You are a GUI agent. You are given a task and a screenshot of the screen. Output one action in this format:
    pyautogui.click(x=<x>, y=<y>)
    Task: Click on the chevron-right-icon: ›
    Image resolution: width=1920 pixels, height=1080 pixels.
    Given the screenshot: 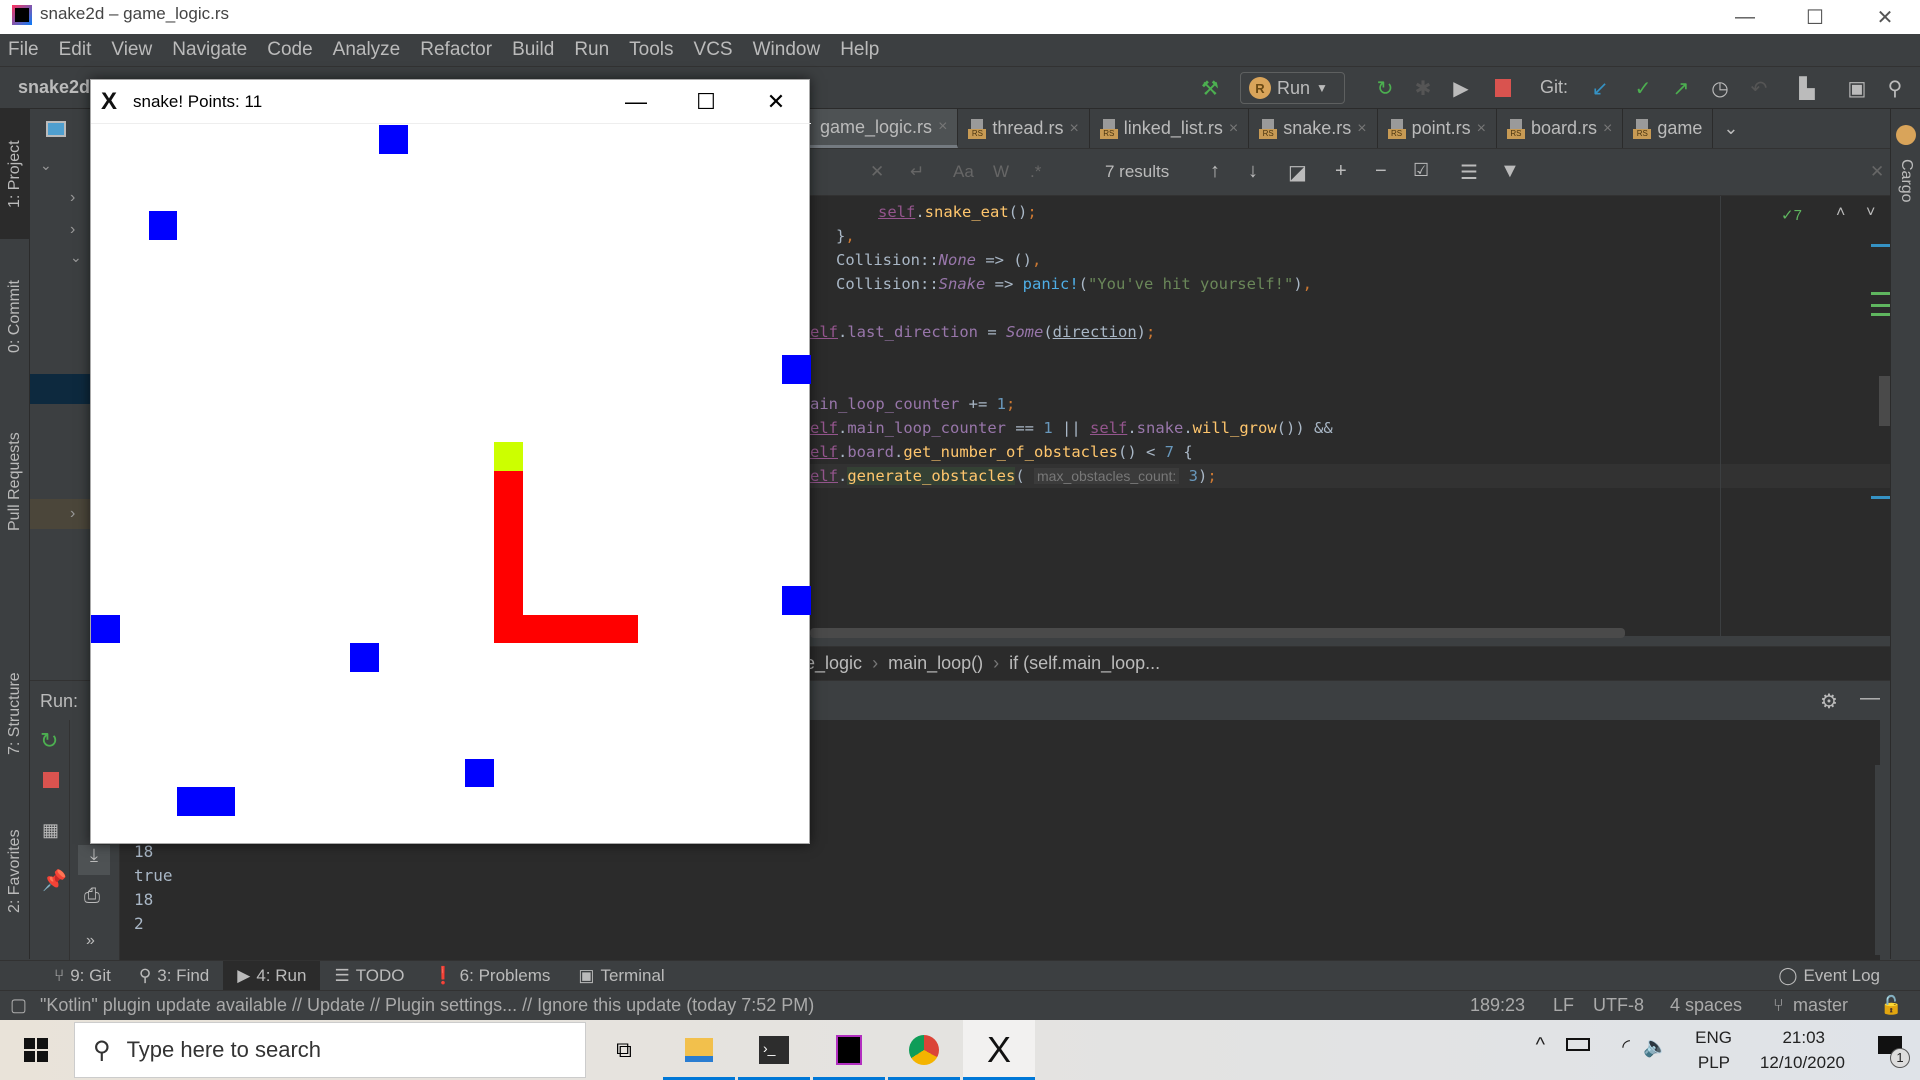 What is the action you would take?
    pyautogui.click(x=72, y=230)
    